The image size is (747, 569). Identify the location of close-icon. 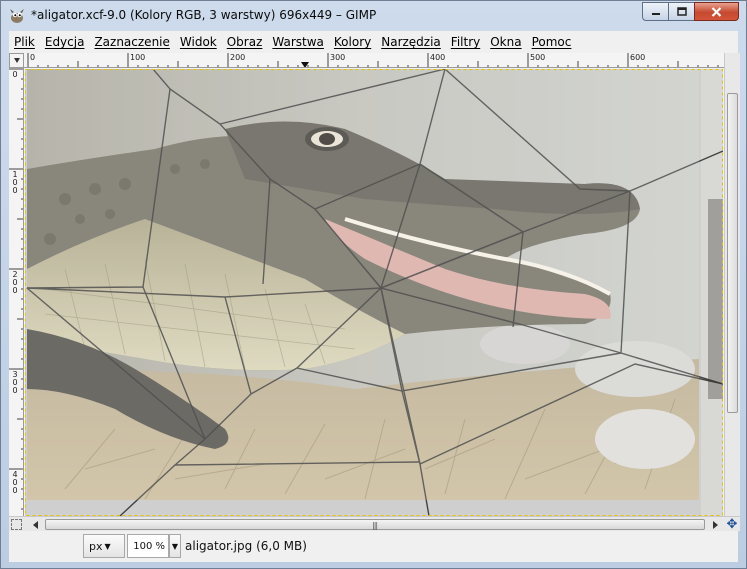
(716, 11).